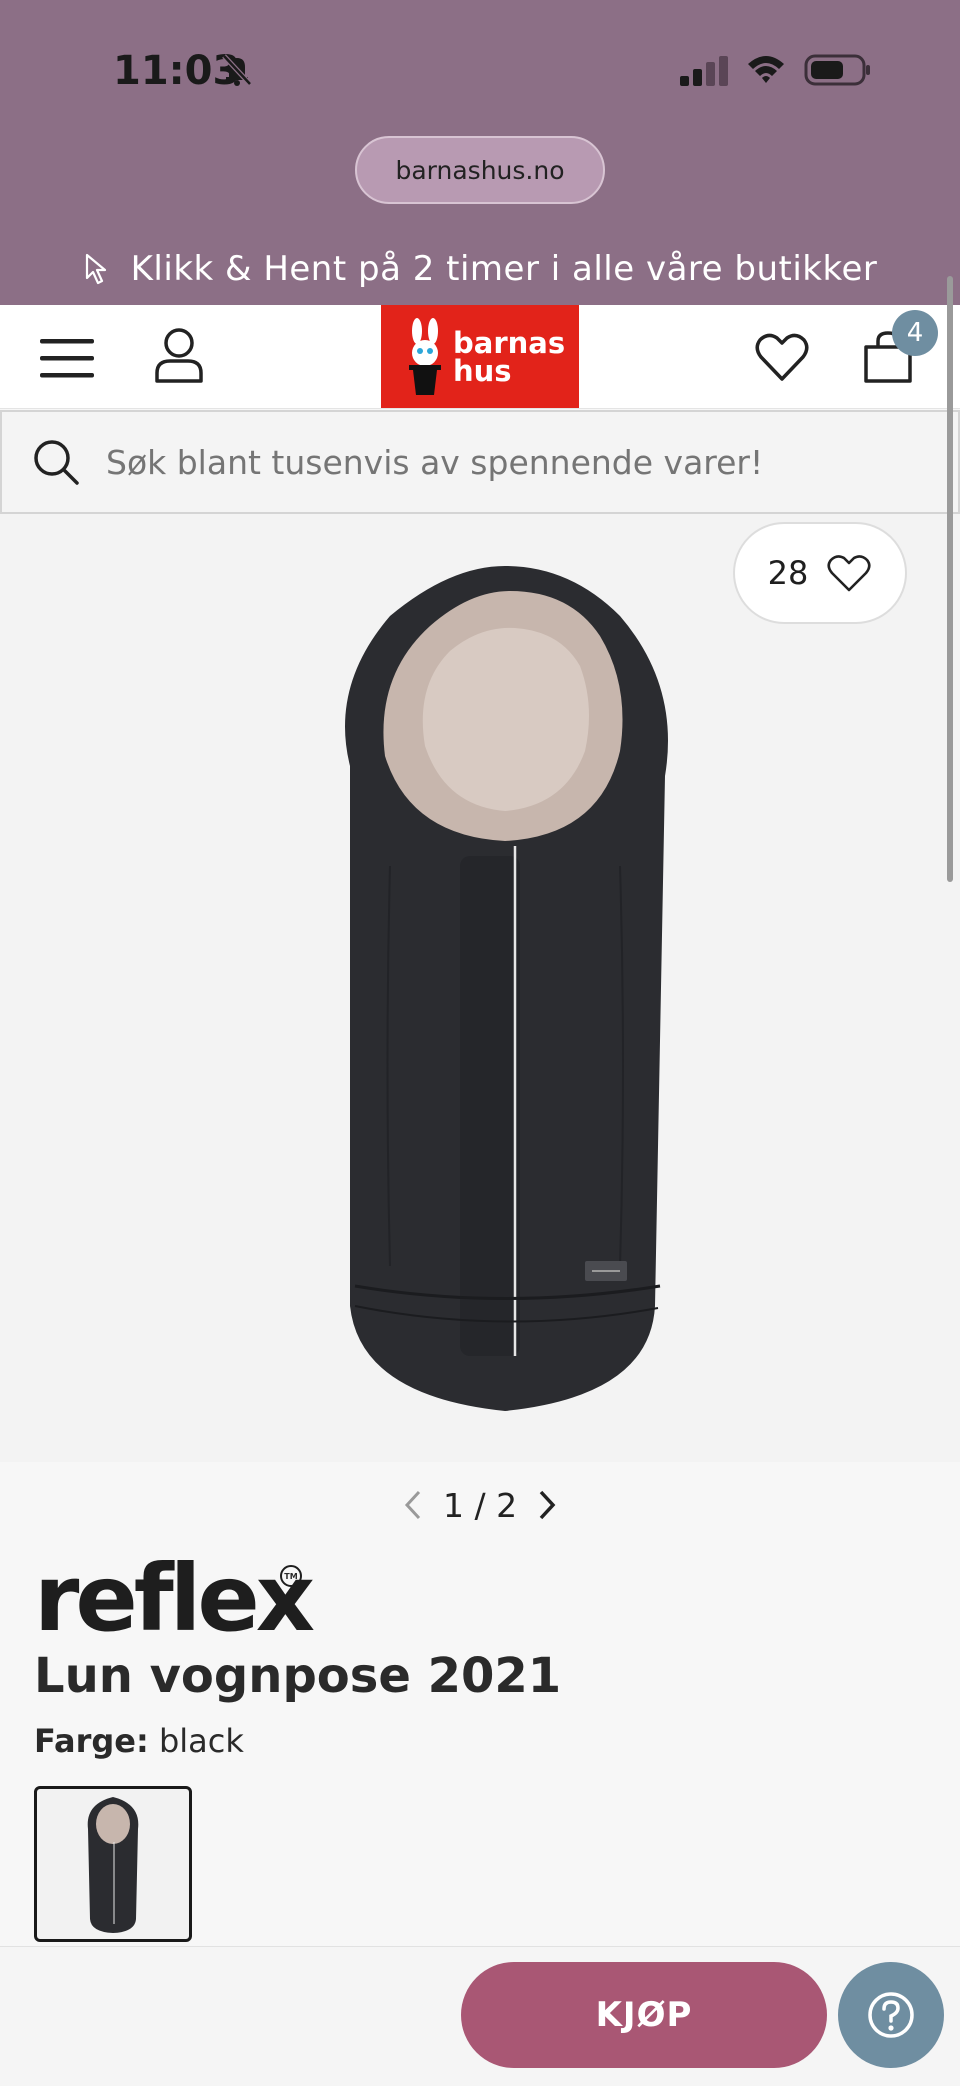  I want to click on product-title: Lun vognpose 2021, so click(298, 1676).